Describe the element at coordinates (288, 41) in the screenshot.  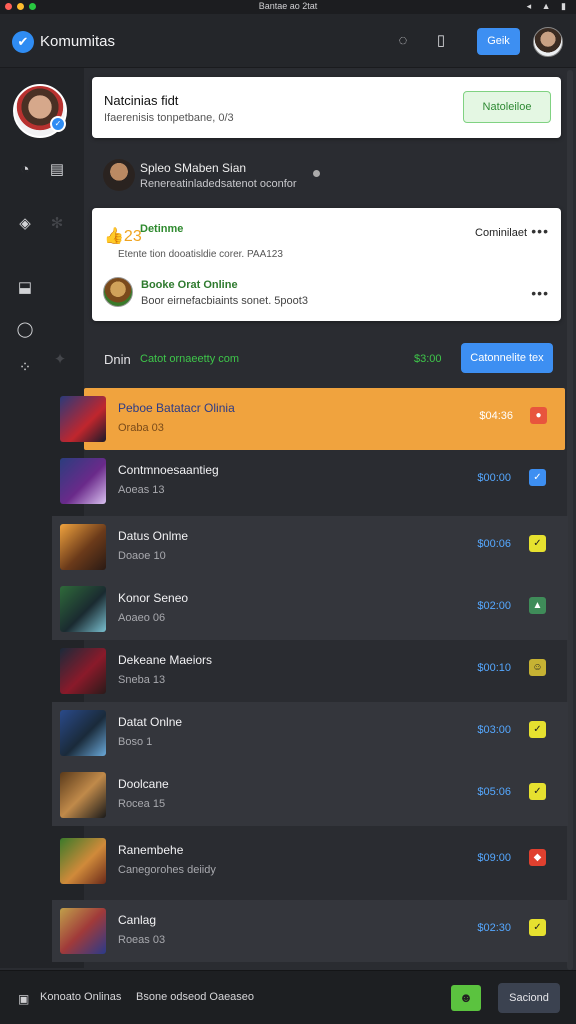
I see `app-header: ✔ Komumitas ◌ ▯ Geik` at that location.